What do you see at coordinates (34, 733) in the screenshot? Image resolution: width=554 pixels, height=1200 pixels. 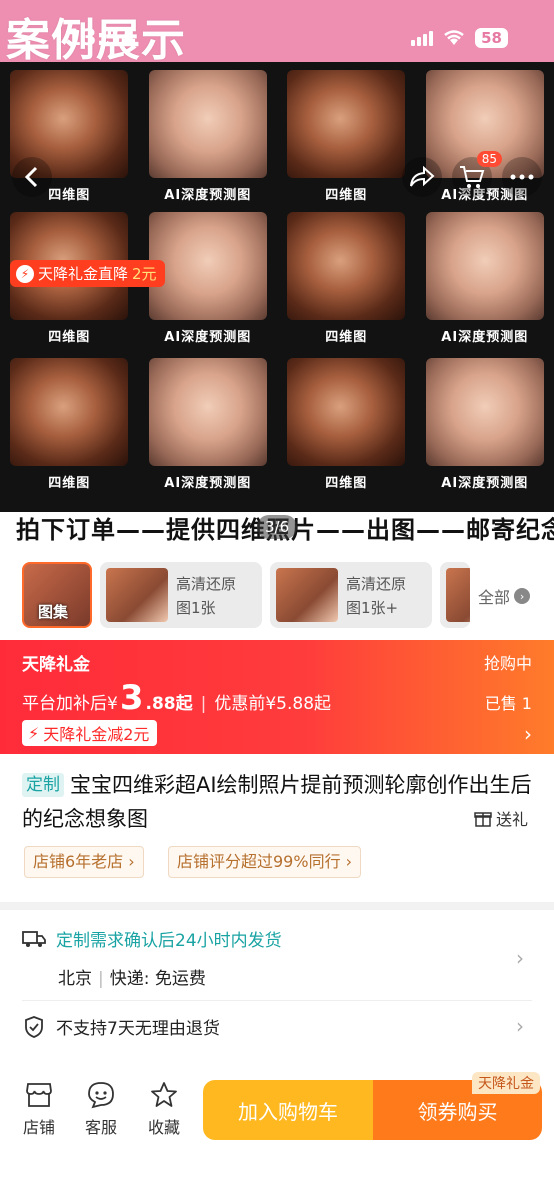 I see `lightning-icon: ⚡` at bounding box center [34, 733].